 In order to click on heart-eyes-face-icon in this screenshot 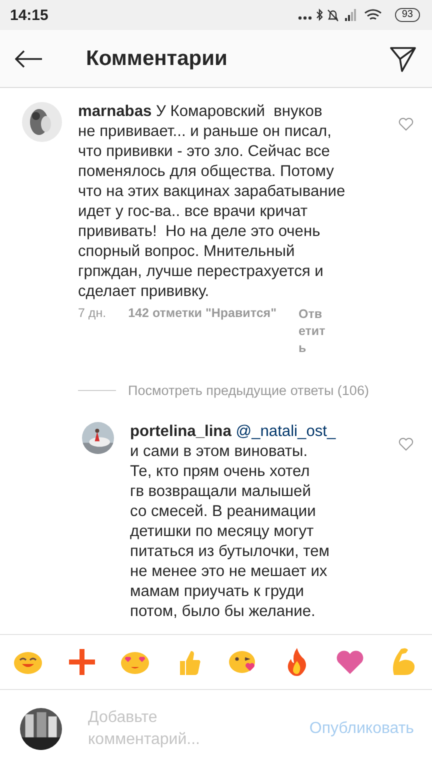, I will do `click(135, 662)`.